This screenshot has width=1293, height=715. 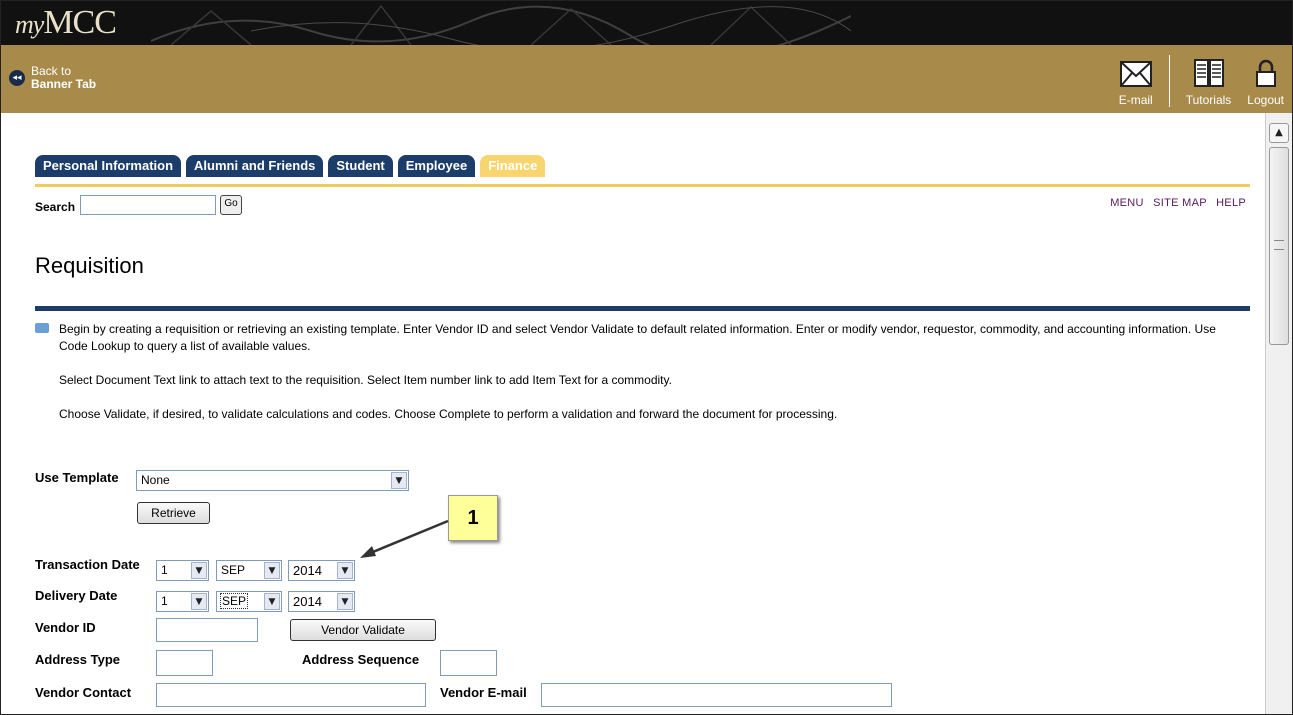 What do you see at coordinates (473, 518) in the screenshot?
I see `callout-badge: 1` at bounding box center [473, 518].